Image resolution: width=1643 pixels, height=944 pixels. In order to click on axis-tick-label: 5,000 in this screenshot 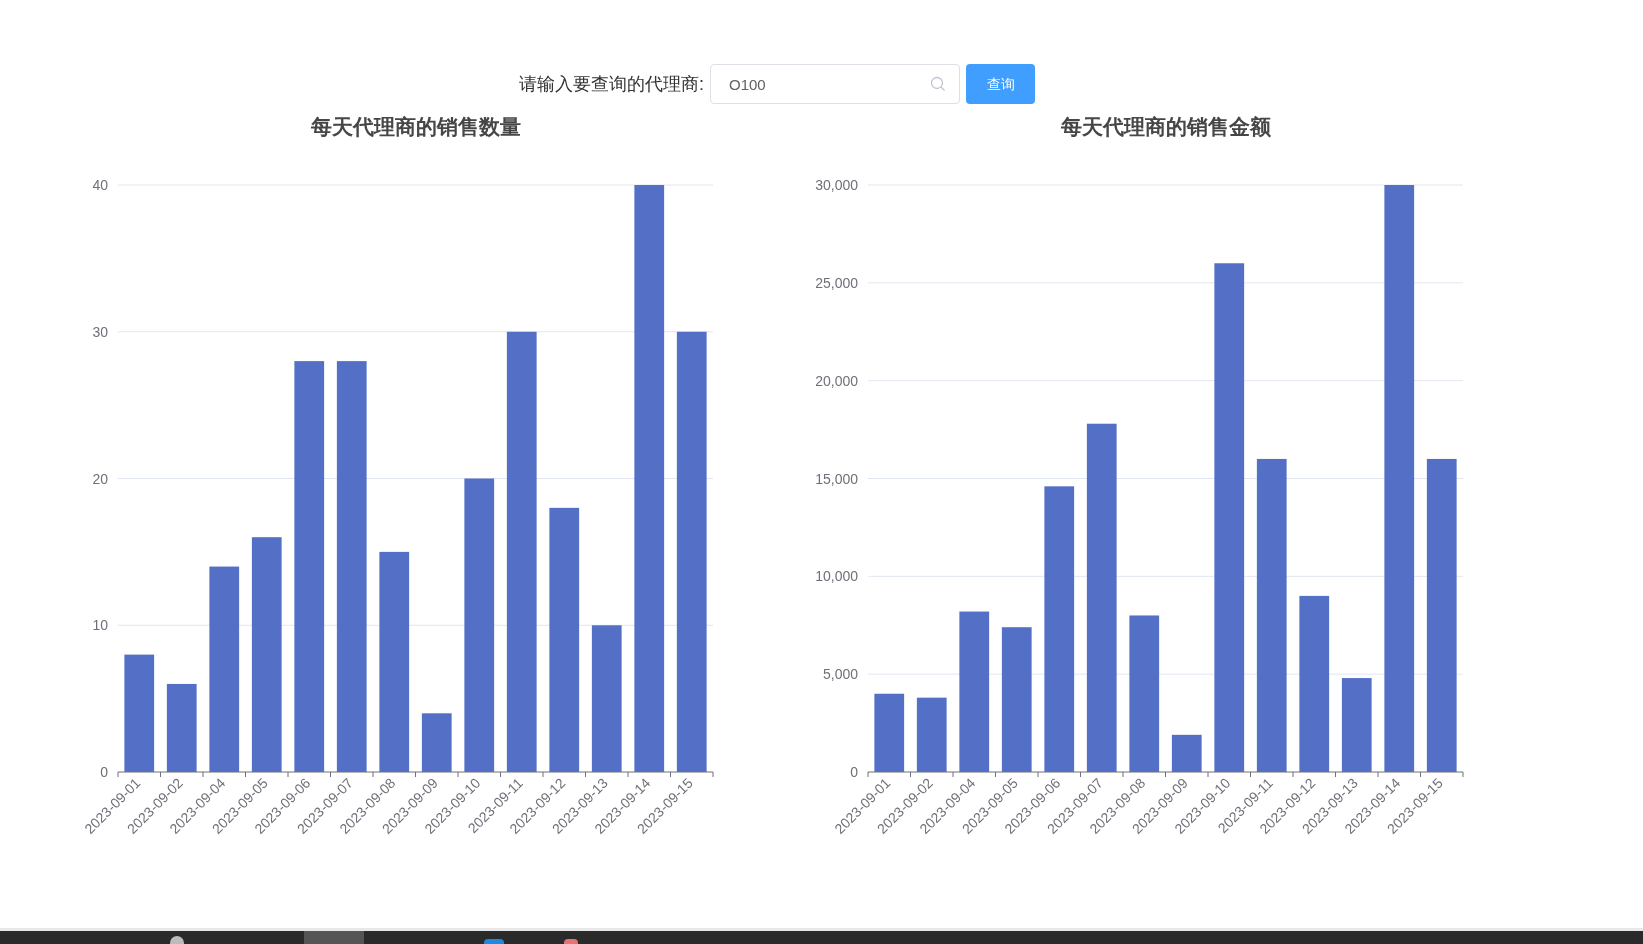, I will do `click(840, 674)`.